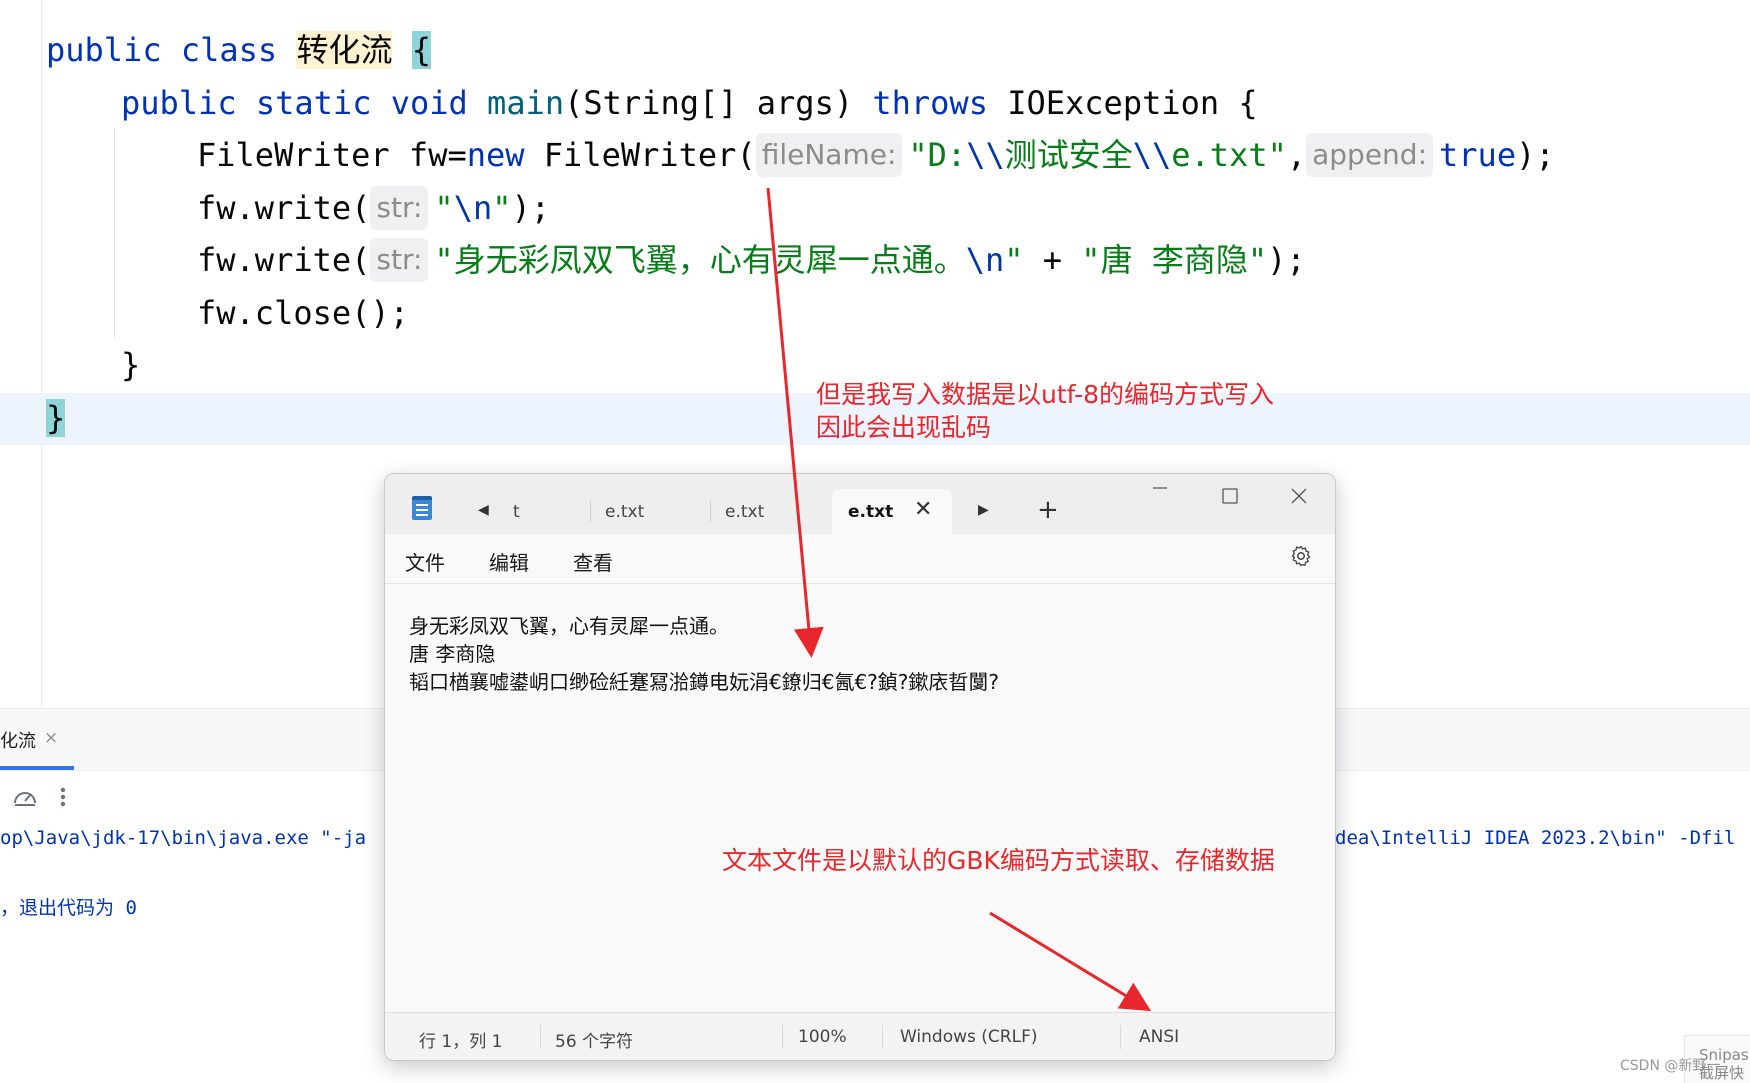  What do you see at coordinates (860, 1036) in the screenshot?
I see `notepad-statusbar: 行 1，列 1 56 个字符 100% Windows (CRLF) ANSI` at bounding box center [860, 1036].